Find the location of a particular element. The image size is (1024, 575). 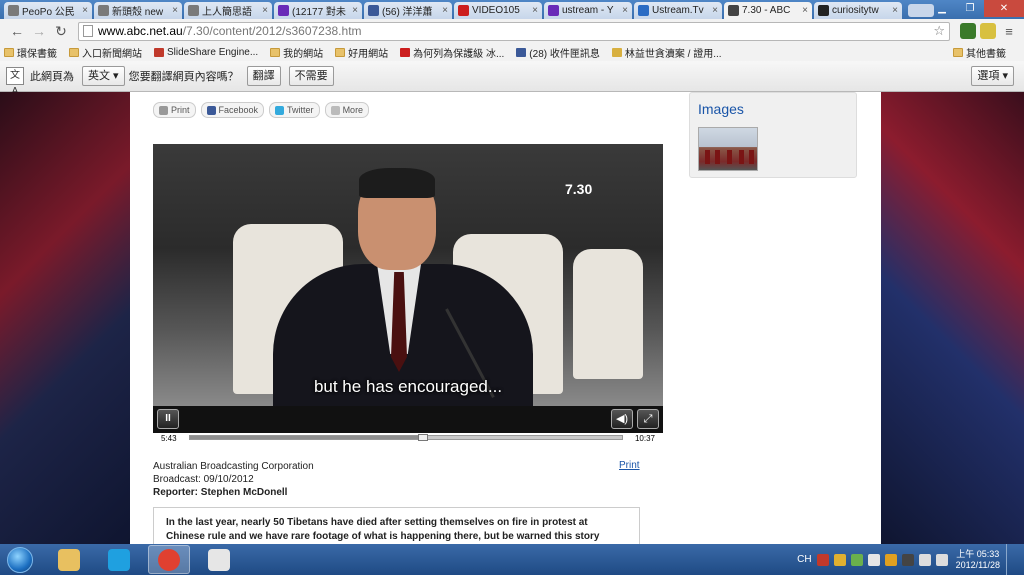

tab-title: PeoPo 公民 is located at coordinates (48, 12).